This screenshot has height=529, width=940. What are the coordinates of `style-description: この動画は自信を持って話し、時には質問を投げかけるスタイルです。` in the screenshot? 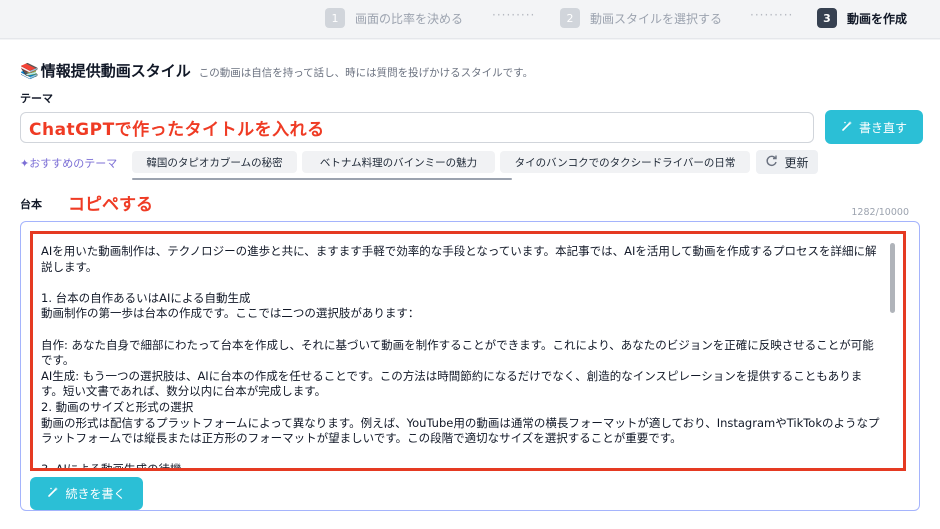 It's located at (366, 73).